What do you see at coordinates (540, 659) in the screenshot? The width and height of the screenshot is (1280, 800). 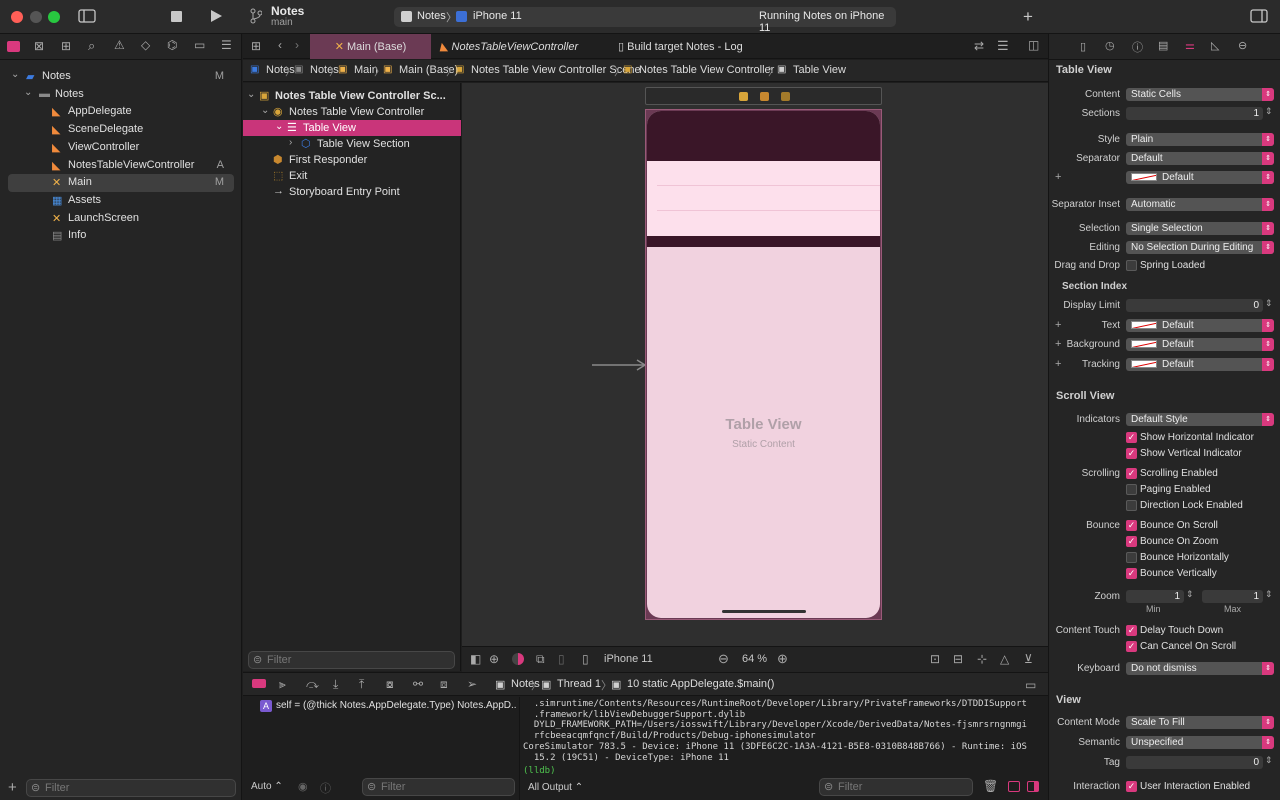 I see `orientation-icon: ⧉` at bounding box center [540, 659].